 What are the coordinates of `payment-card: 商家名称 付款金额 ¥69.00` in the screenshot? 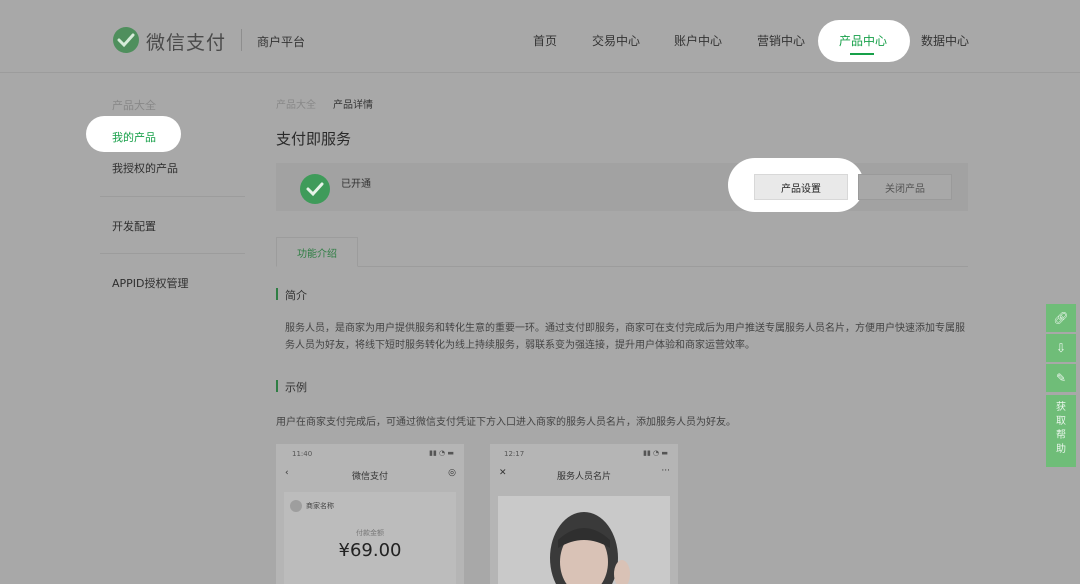 It's located at (370, 538).